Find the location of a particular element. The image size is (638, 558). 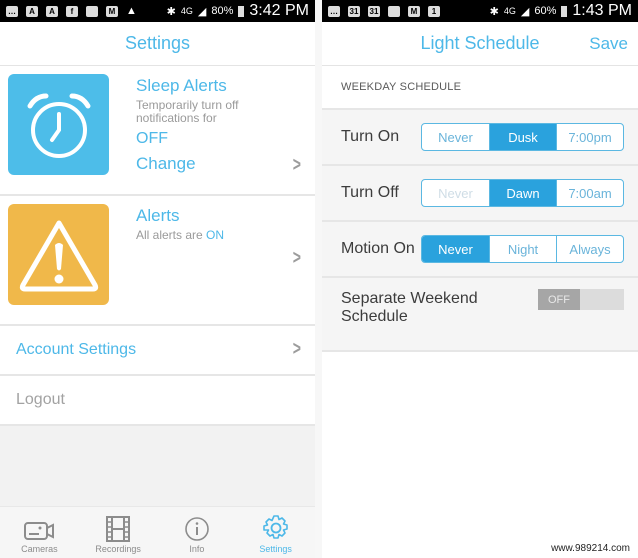

segment-option: Dawn is located at coordinates (522, 193).